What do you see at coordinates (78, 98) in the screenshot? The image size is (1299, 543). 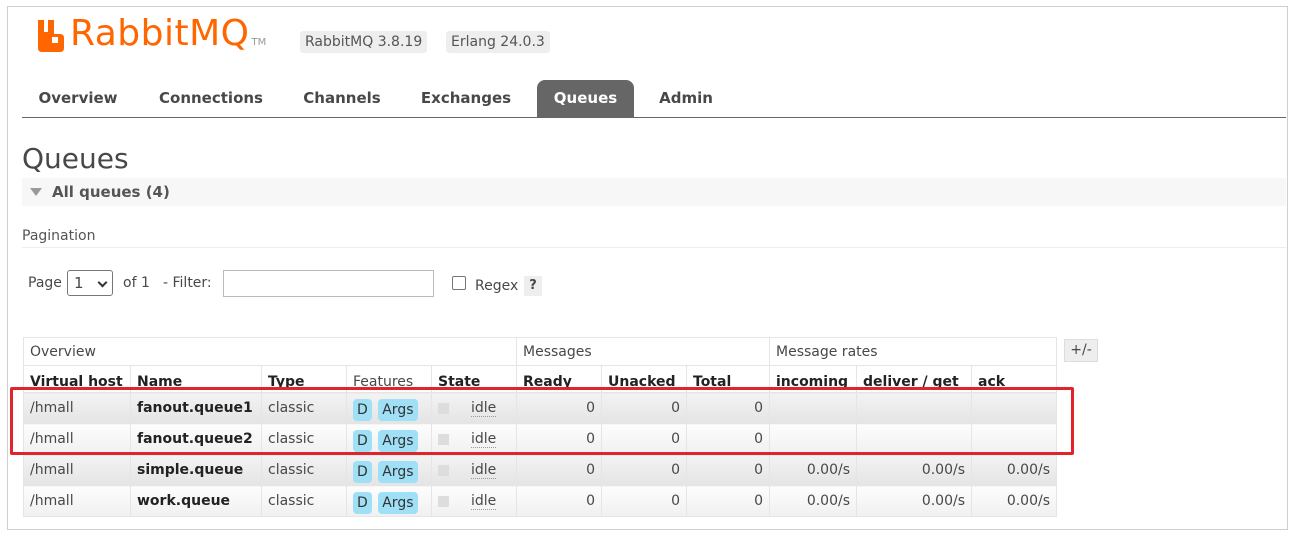 I see `tab-overview: Overview` at bounding box center [78, 98].